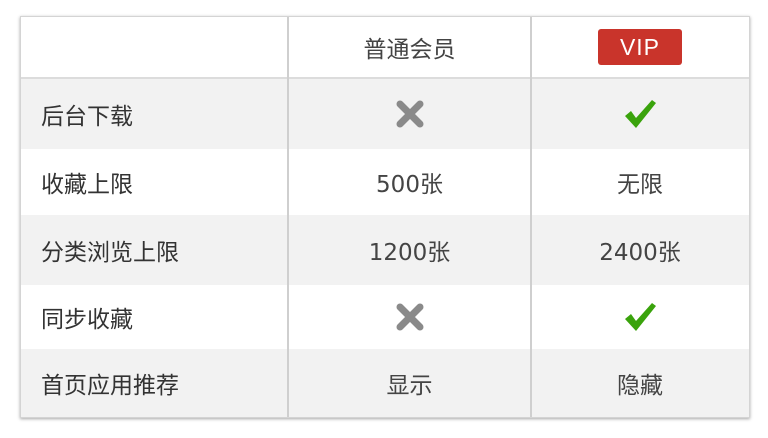  What do you see at coordinates (154, 47) in the screenshot?
I see `header-feature-cell` at bounding box center [154, 47].